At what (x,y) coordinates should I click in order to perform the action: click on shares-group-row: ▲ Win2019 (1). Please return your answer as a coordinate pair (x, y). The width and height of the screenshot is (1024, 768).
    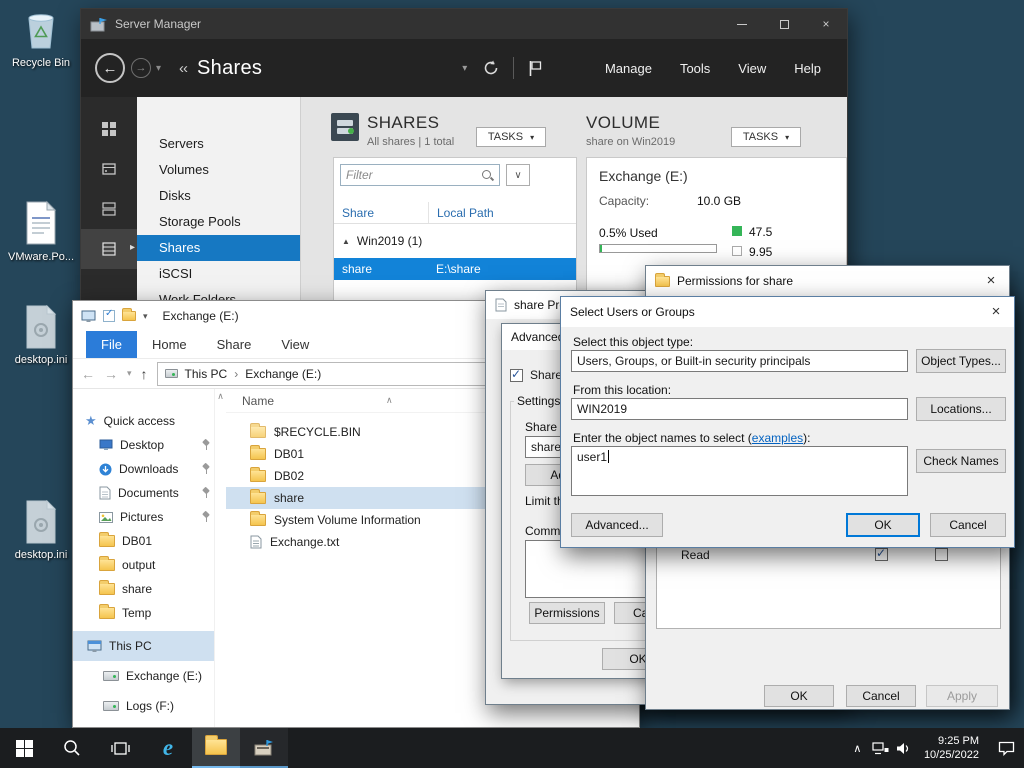
    Looking at the image, I should click on (455, 241).